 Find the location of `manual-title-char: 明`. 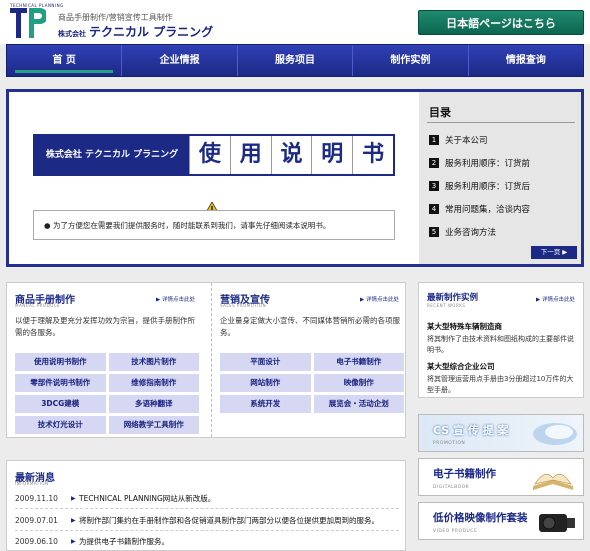

manual-title-char: 明 is located at coordinates (331, 155).